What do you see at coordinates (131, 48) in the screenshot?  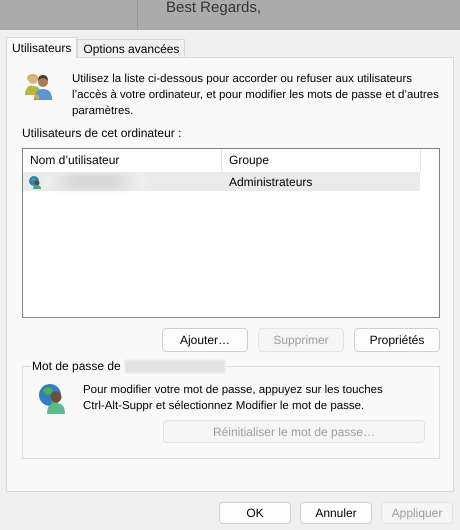 I see `tab: Options avancées` at bounding box center [131, 48].